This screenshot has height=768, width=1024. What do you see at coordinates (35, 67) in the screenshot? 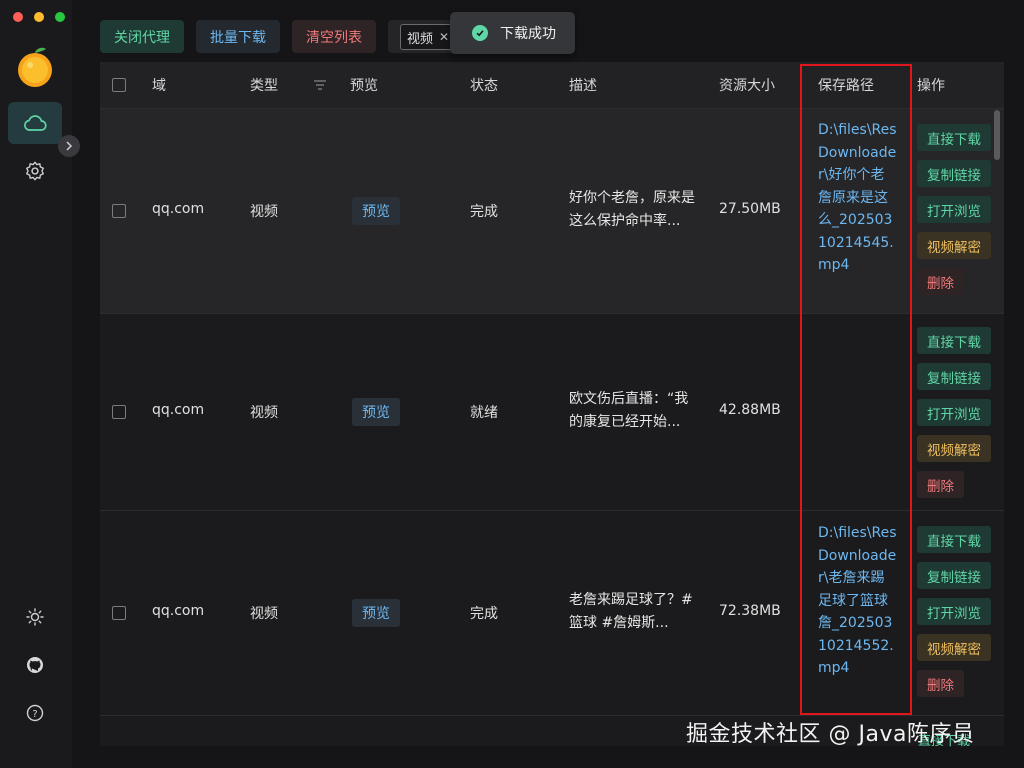
I see `orange-logo` at bounding box center [35, 67].